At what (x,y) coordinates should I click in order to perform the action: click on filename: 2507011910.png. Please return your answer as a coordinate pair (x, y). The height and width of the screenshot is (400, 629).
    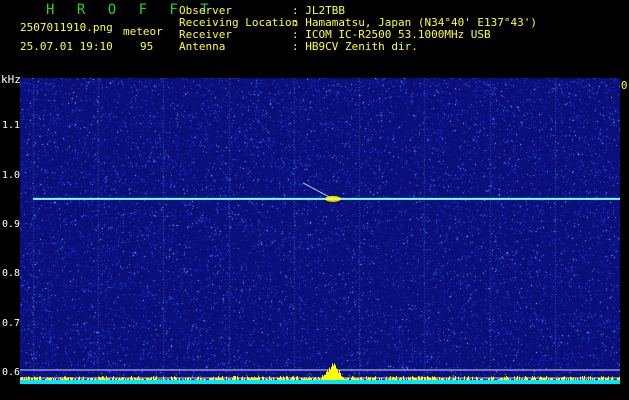
    Looking at the image, I should click on (66, 27).